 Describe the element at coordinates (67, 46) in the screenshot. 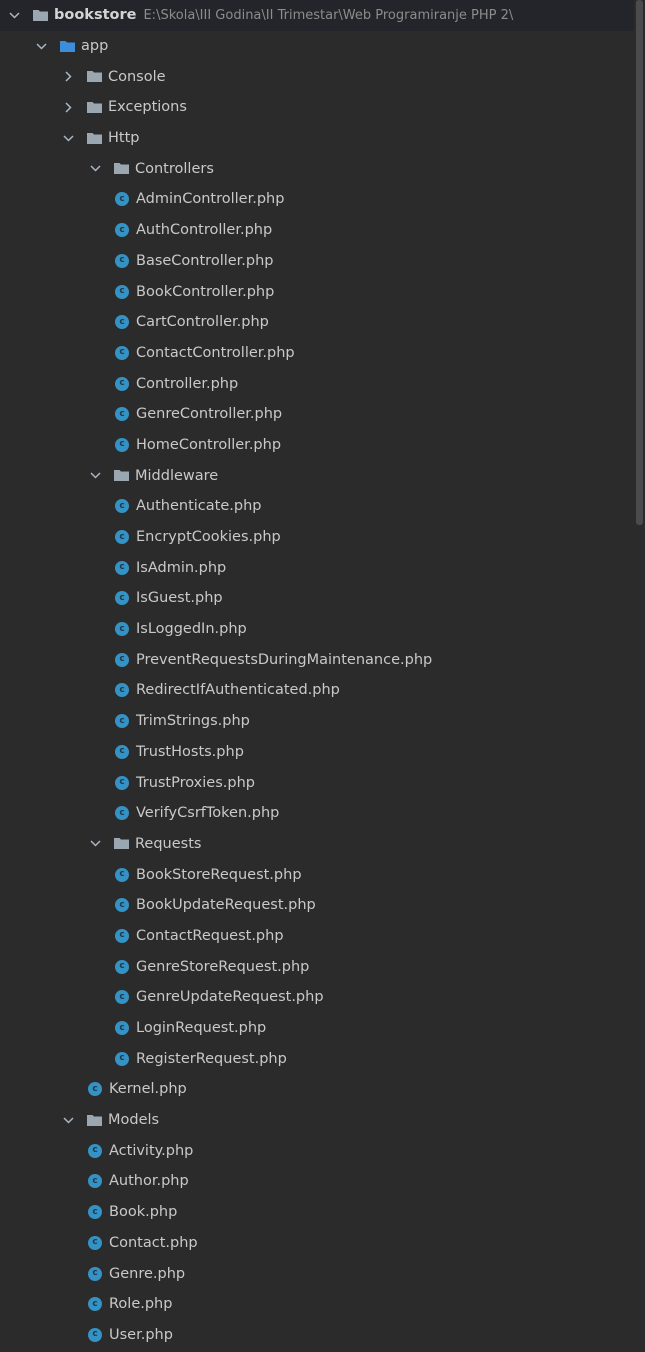

I see `source-folder-icon` at that location.